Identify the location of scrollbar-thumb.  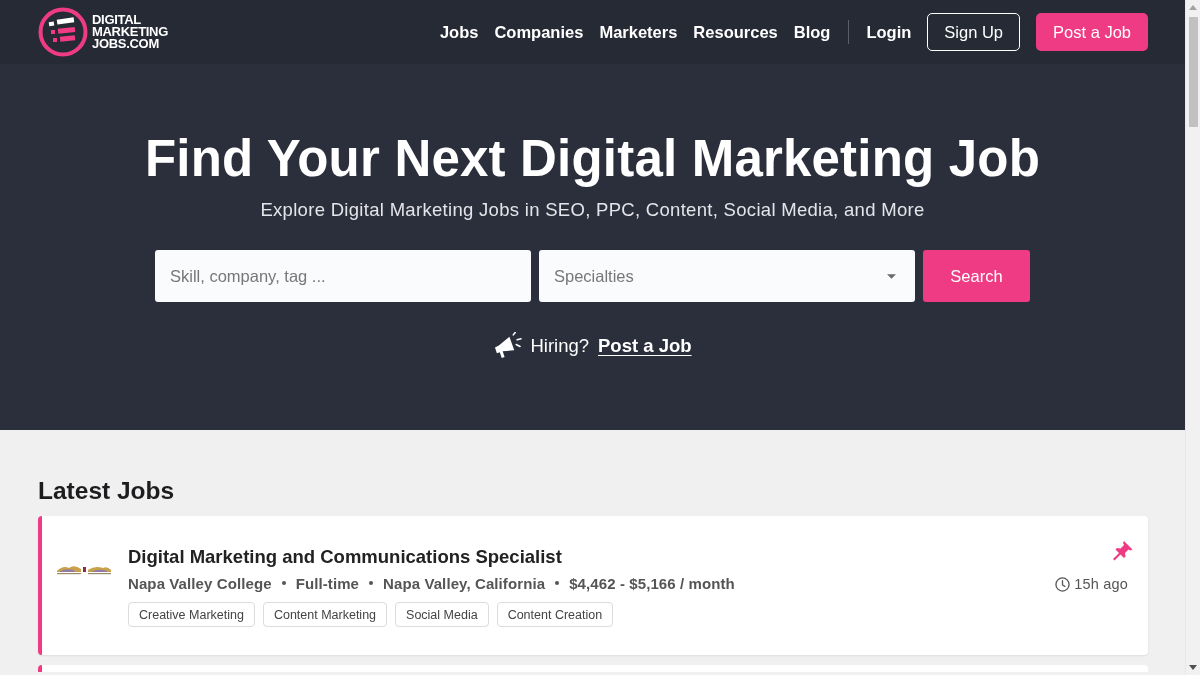
(1193, 72).